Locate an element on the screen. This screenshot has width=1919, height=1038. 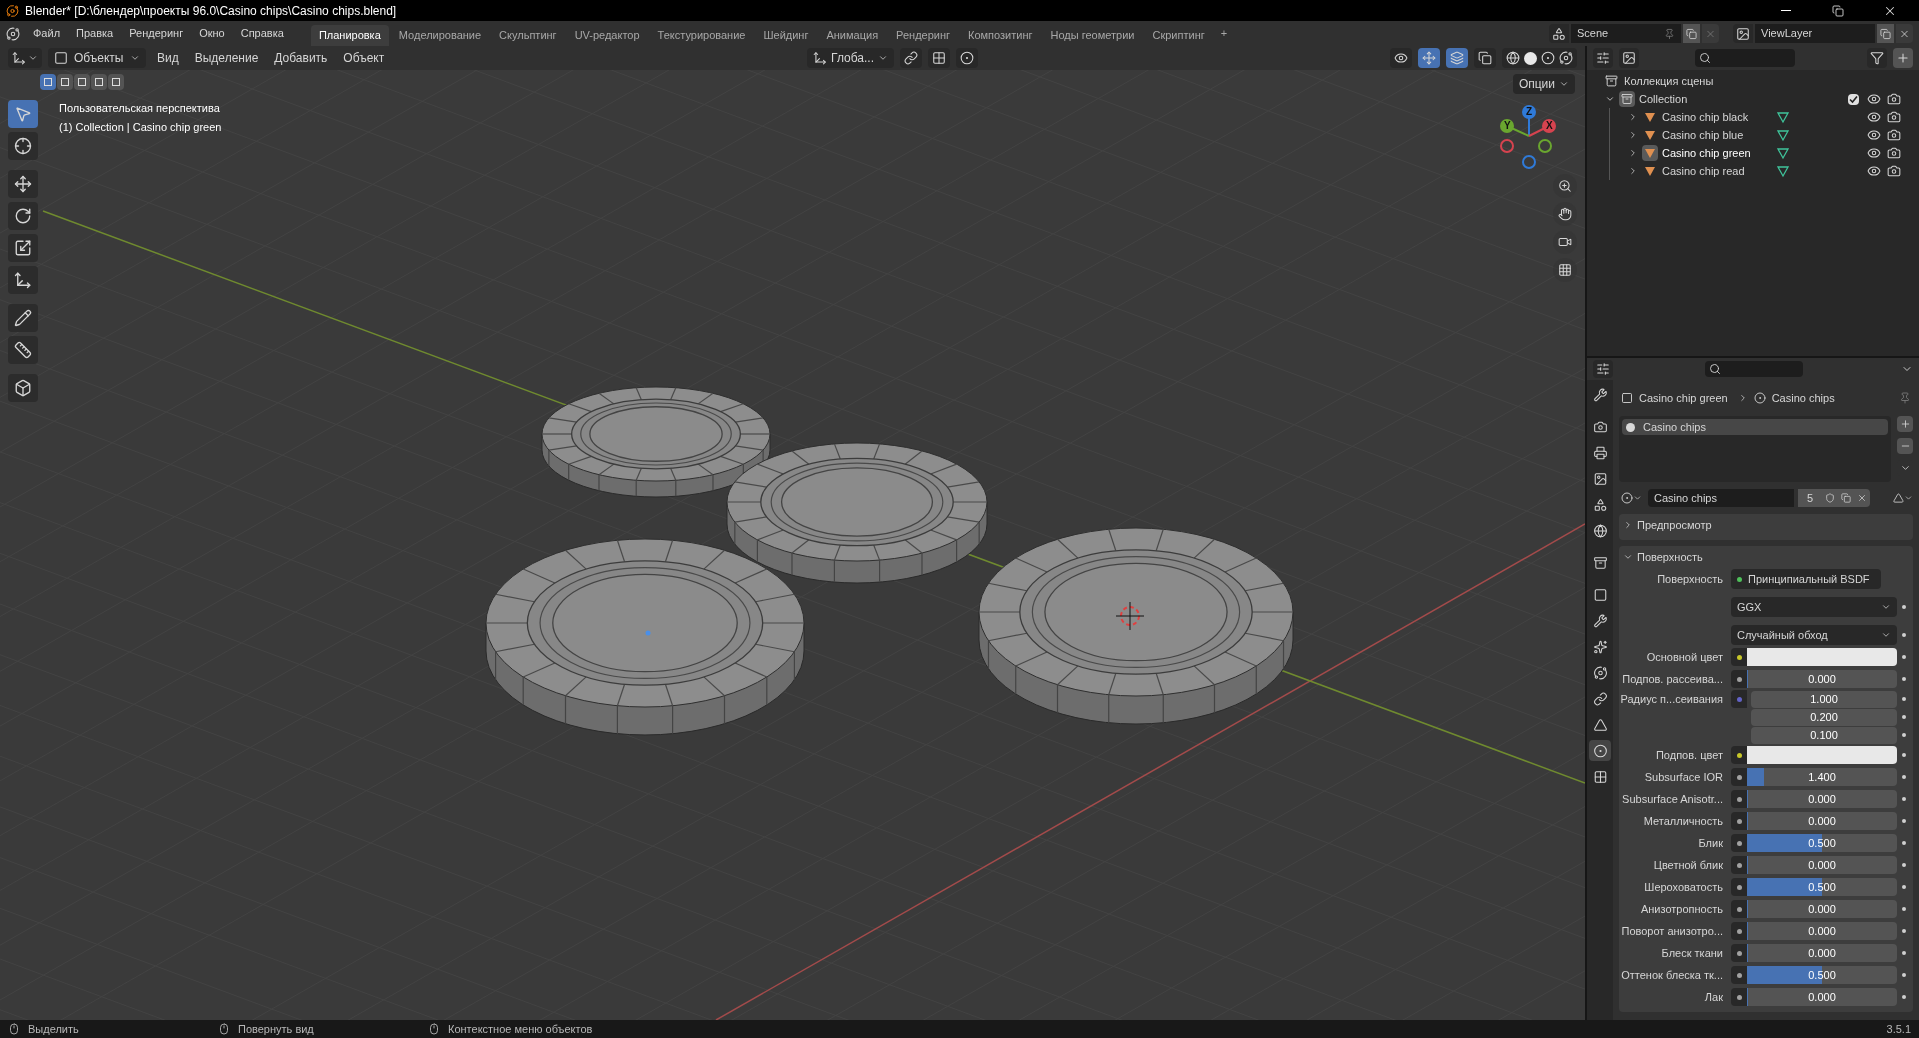
options-dropdown: Опции is located at coordinates (1543, 84).